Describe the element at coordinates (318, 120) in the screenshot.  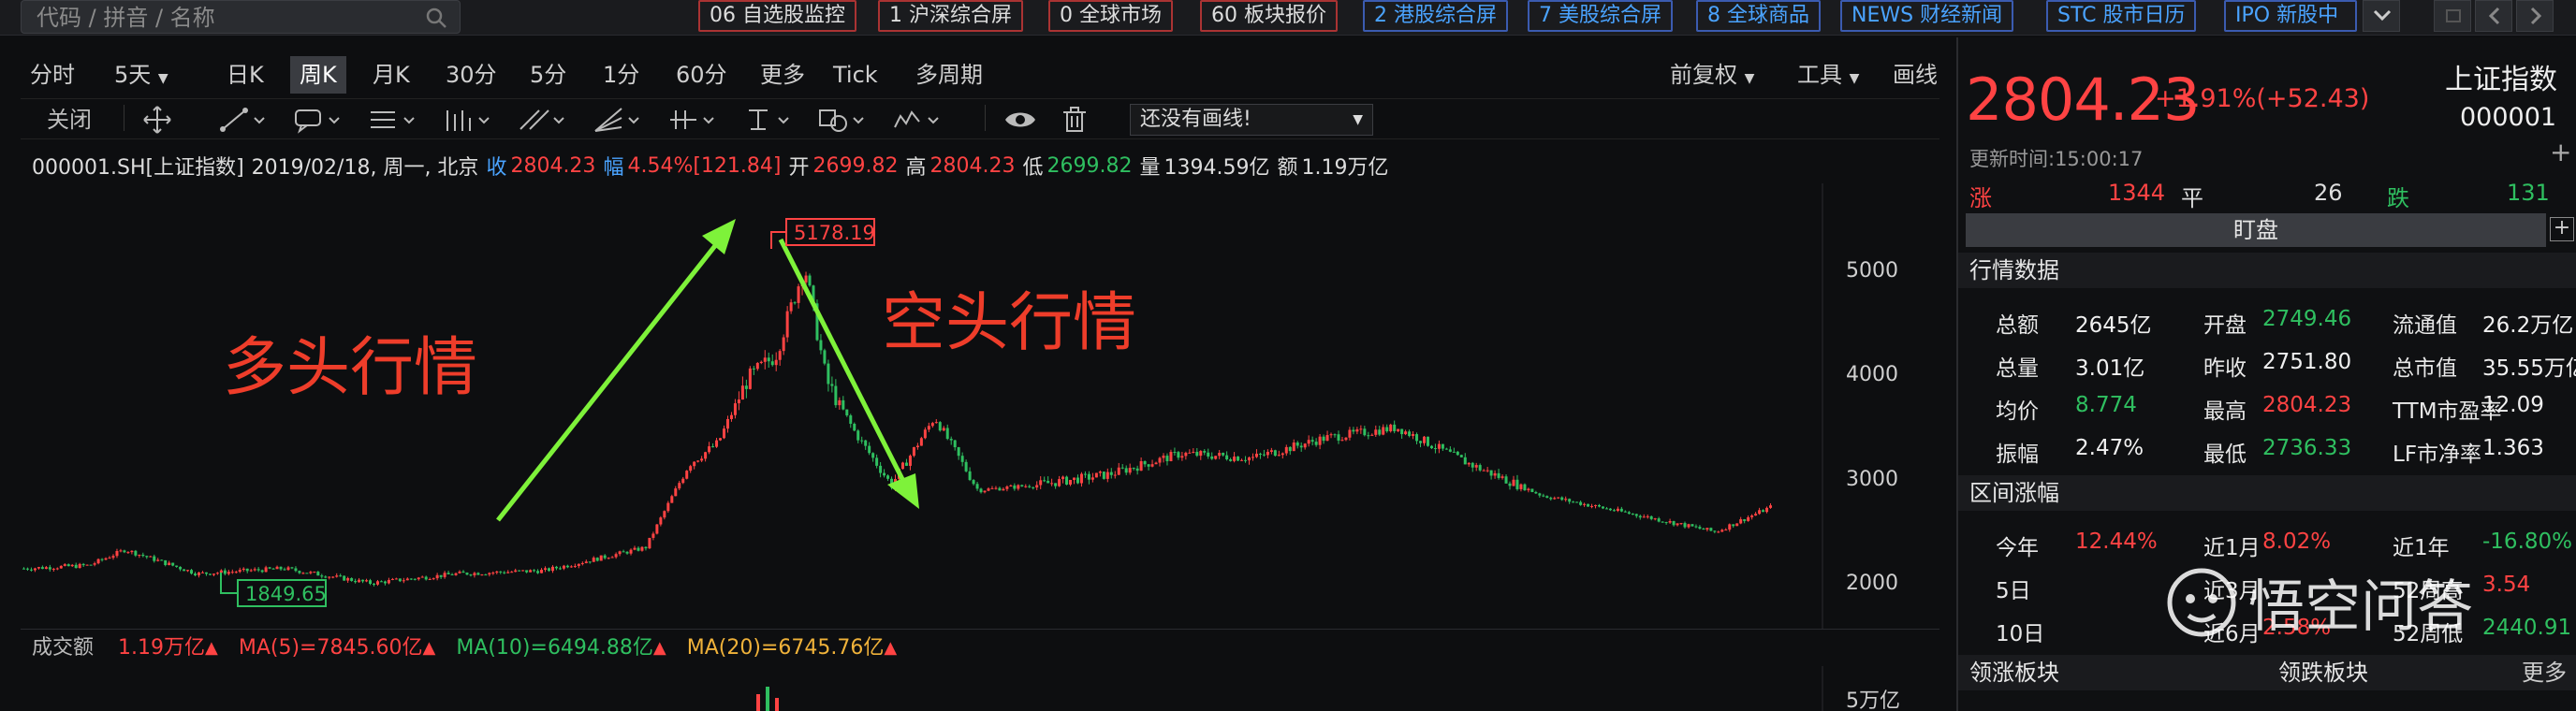
I see `comment-tool` at that location.